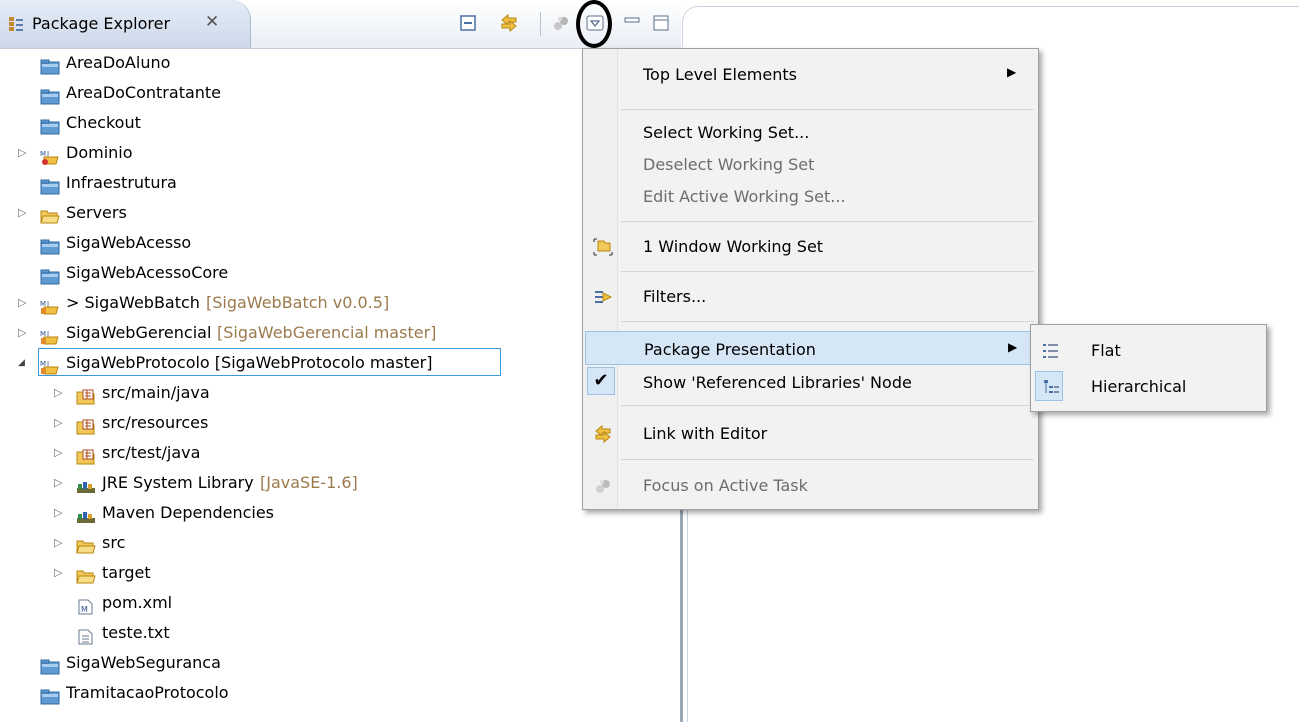 The image size is (1299, 722). I want to click on working-set-icon, so click(603, 247).